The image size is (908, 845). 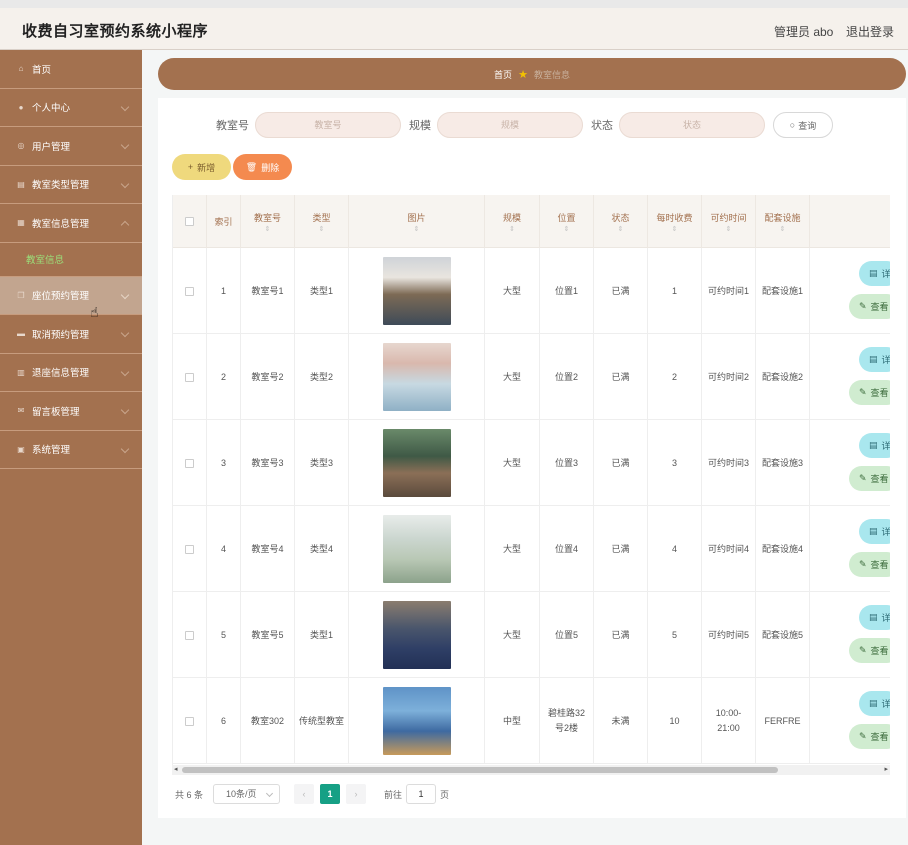 I want to click on status-input: 状态, so click(x=692, y=125).